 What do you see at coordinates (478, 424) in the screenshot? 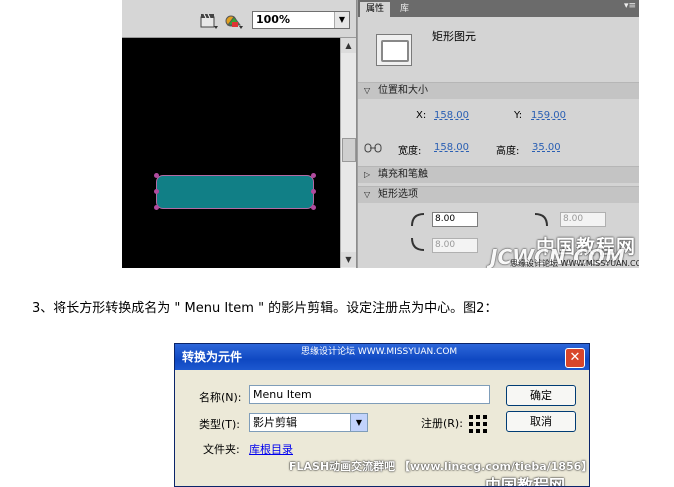
I see `registration-grid-icon` at bounding box center [478, 424].